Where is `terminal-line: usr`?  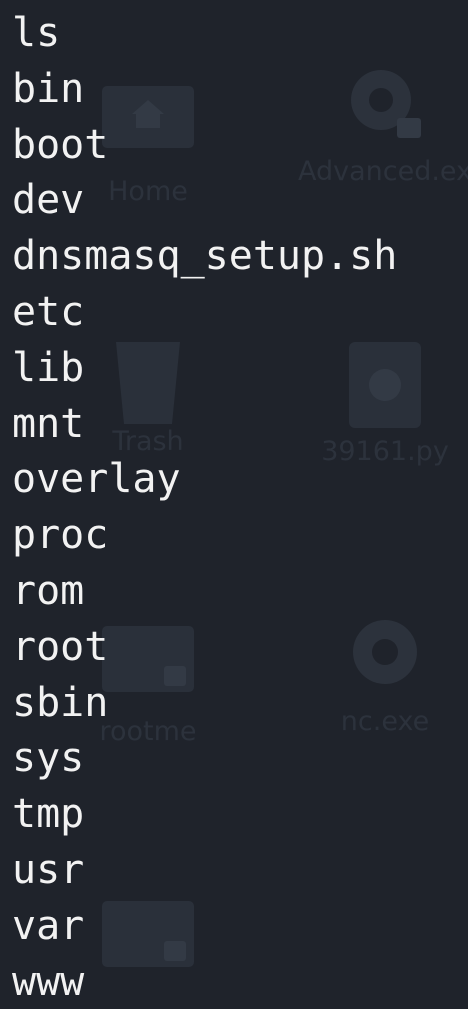 terminal-line: usr is located at coordinates (48, 869).